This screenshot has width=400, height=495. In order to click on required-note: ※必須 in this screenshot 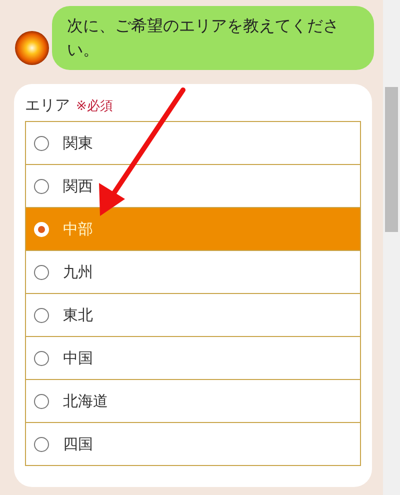, I will do `click(94, 106)`.